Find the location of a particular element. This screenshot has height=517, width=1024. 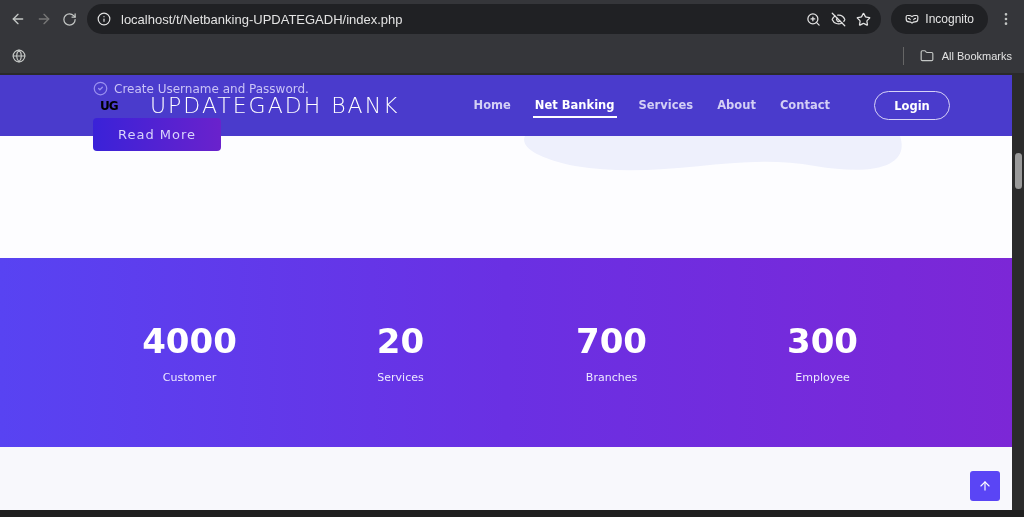

reload-icon is located at coordinates (69, 19).